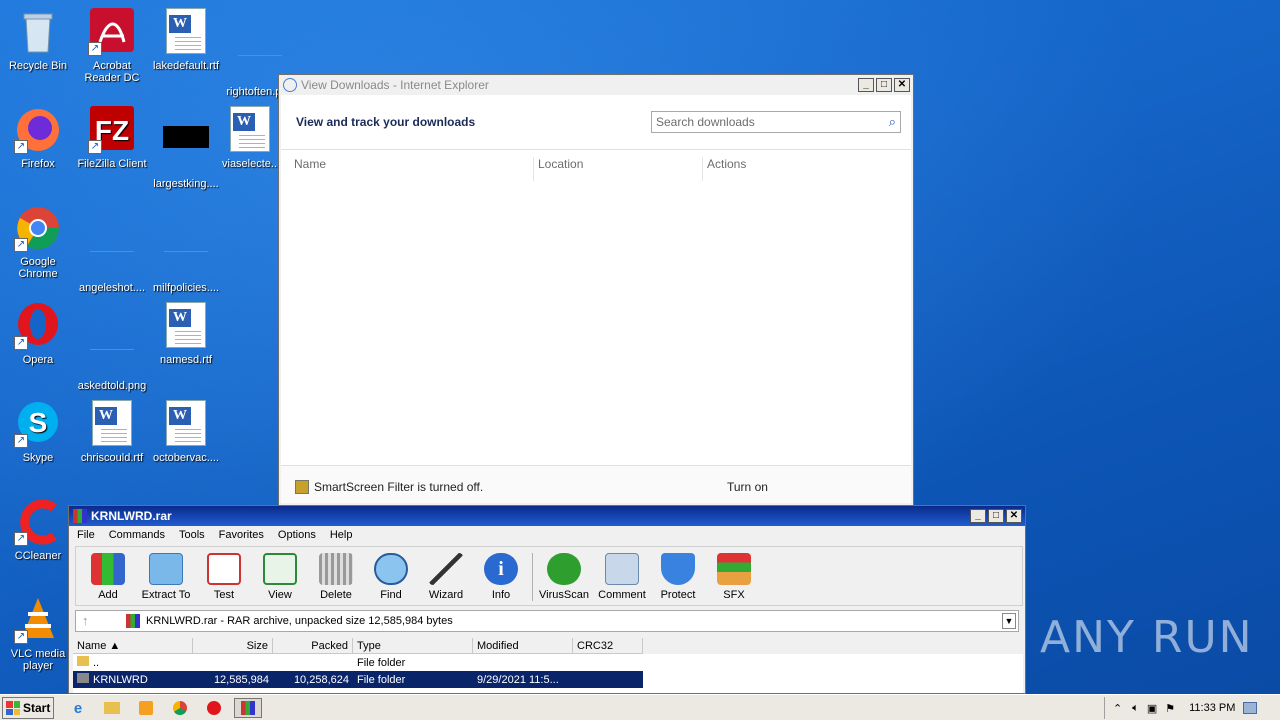 The image size is (1280, 720). What do you see at coordinates (224, 577) in the screenshot?
I see `test-button: Test` at bounding box center [224, 577].